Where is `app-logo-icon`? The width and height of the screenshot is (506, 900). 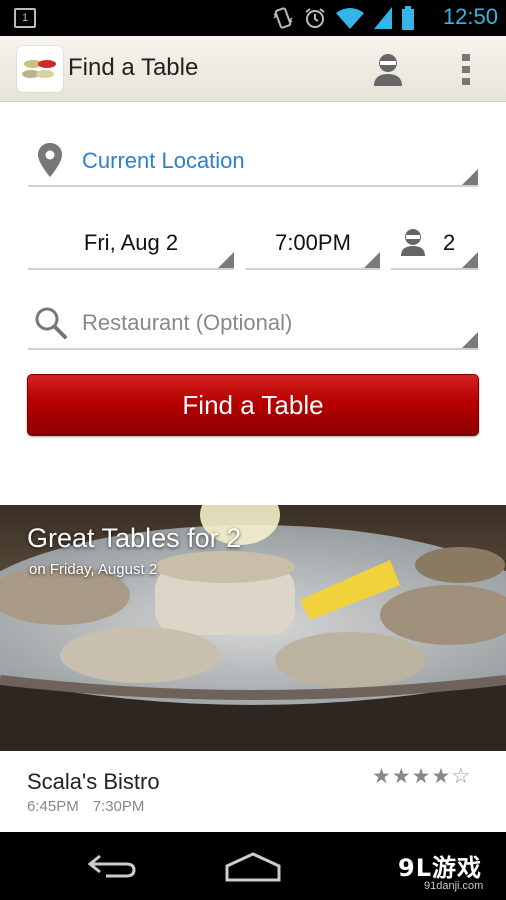 app-logo-icon is located at coordinates (40, 69).